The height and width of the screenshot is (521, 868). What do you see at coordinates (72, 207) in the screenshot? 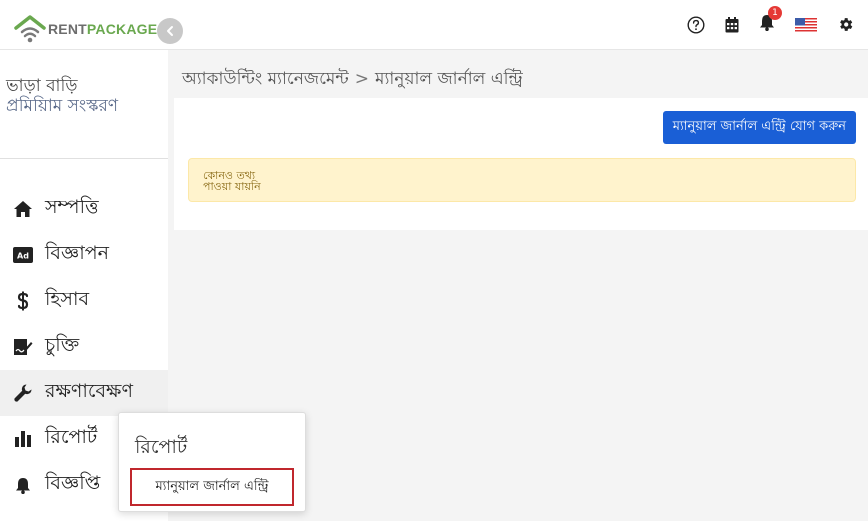
I see `sidebar-item-label: সম্পত্তি` at bounding box center [72, 207].